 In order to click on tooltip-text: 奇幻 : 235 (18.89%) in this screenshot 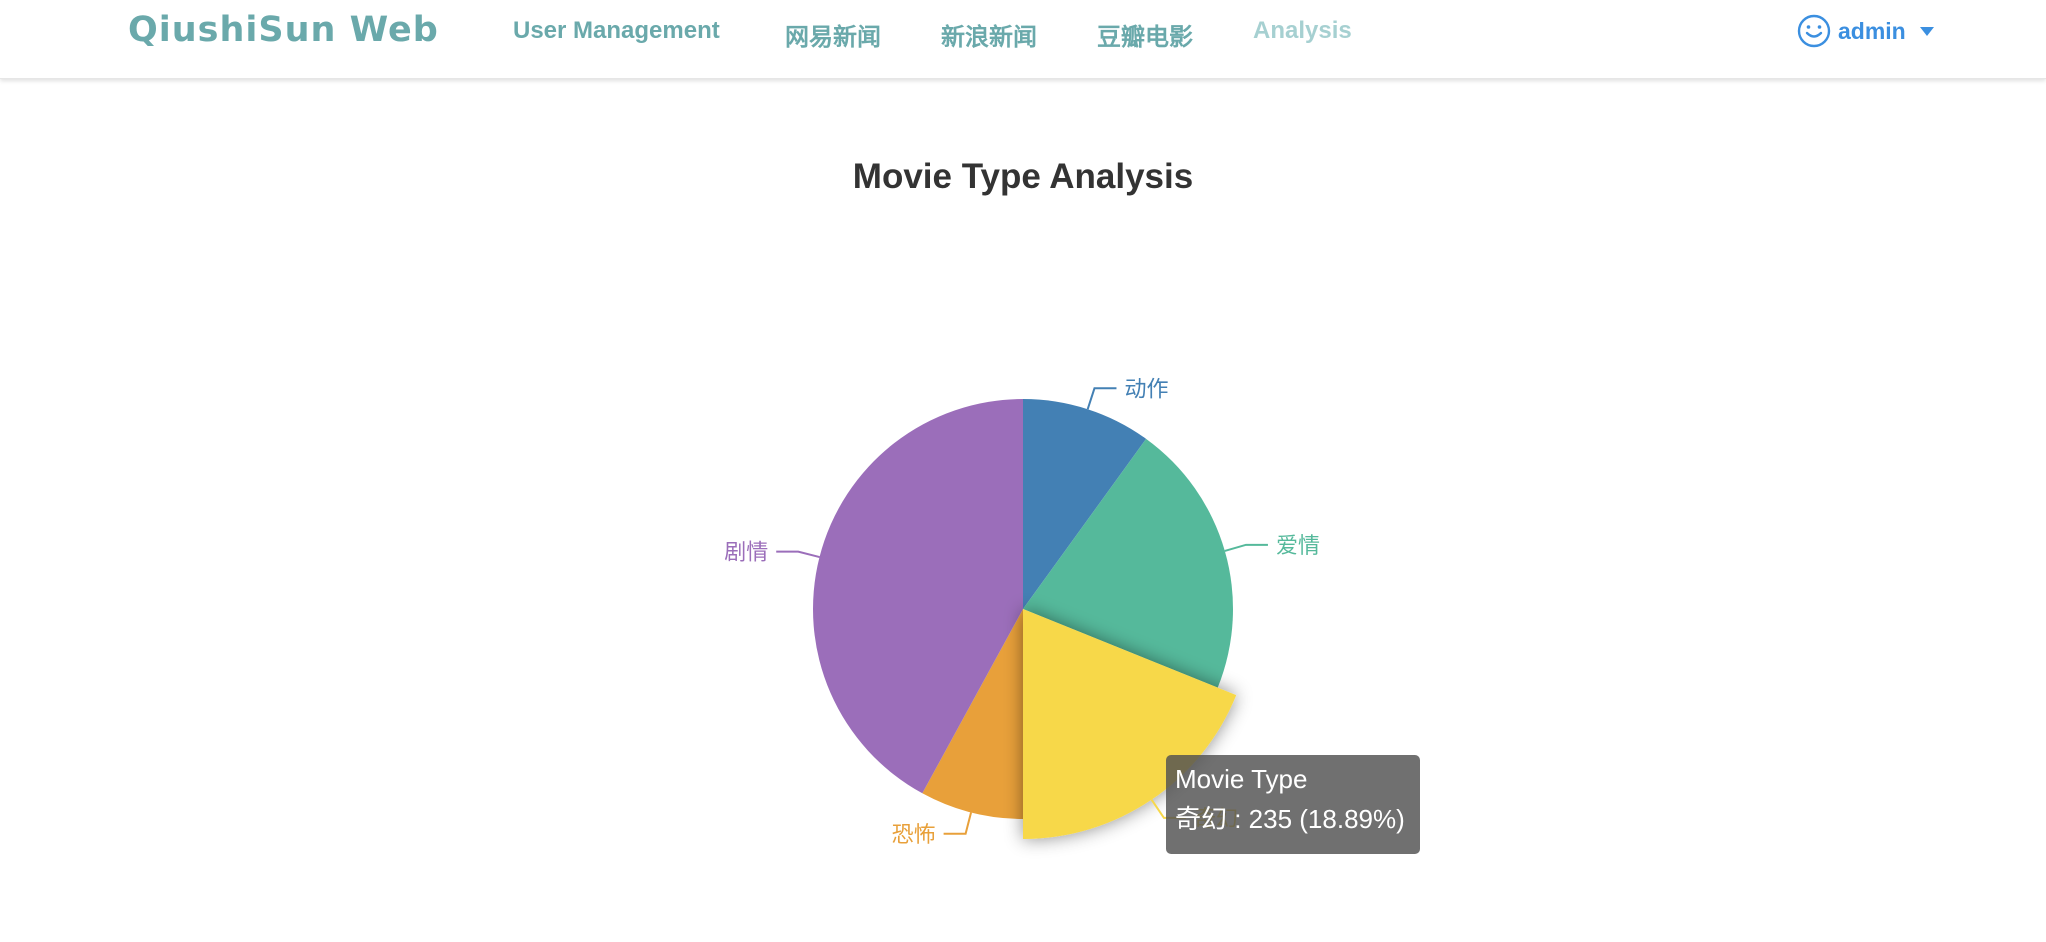, I will do `click(1290, 819)`.